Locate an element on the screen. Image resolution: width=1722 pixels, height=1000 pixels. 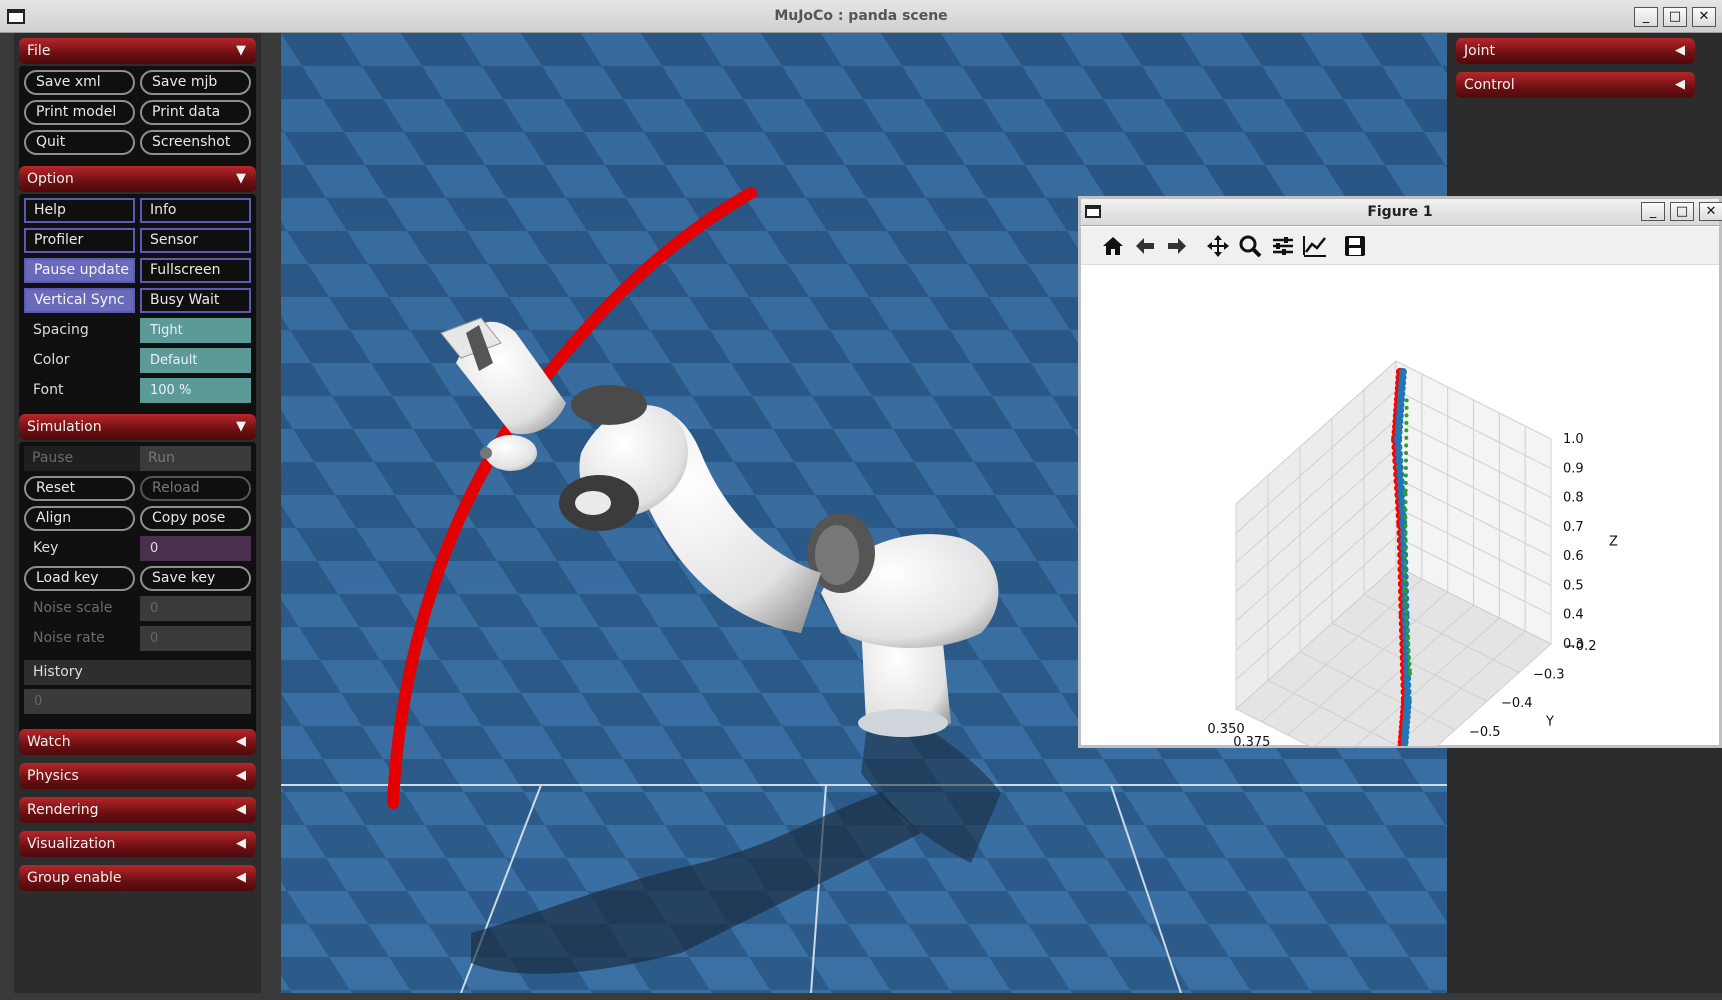
section-physics: Physics ◀ is located at coordinates (137, 776).